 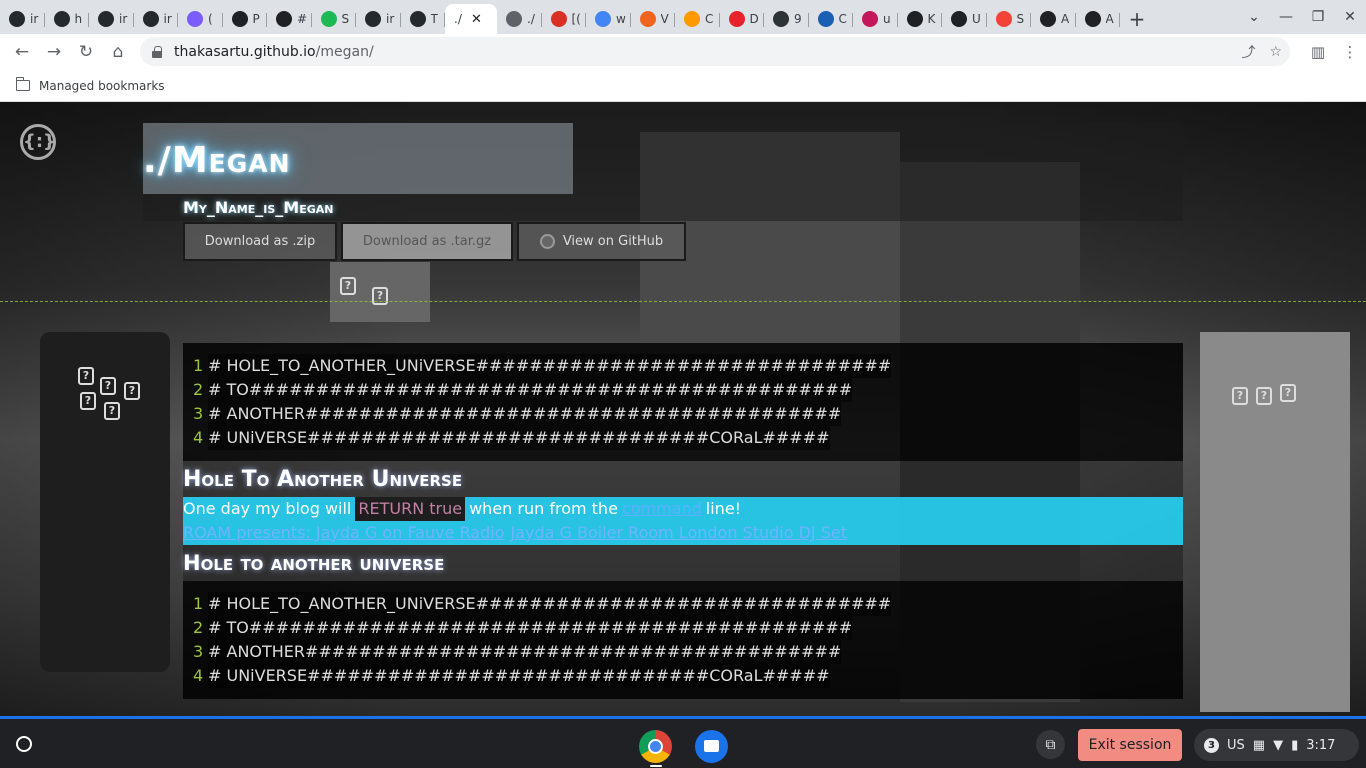 What do you see at coordinates (621, 19) in the screenshot?
I see `tab-title: w` at bounding box center [621, 19].